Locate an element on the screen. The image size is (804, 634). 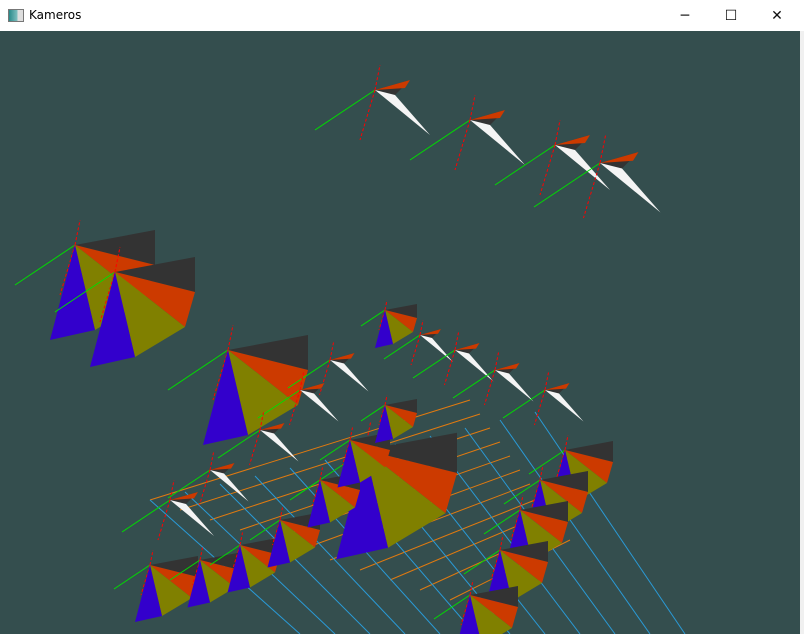
maximize-icon: ☐ is located at coordinates (731, 15).